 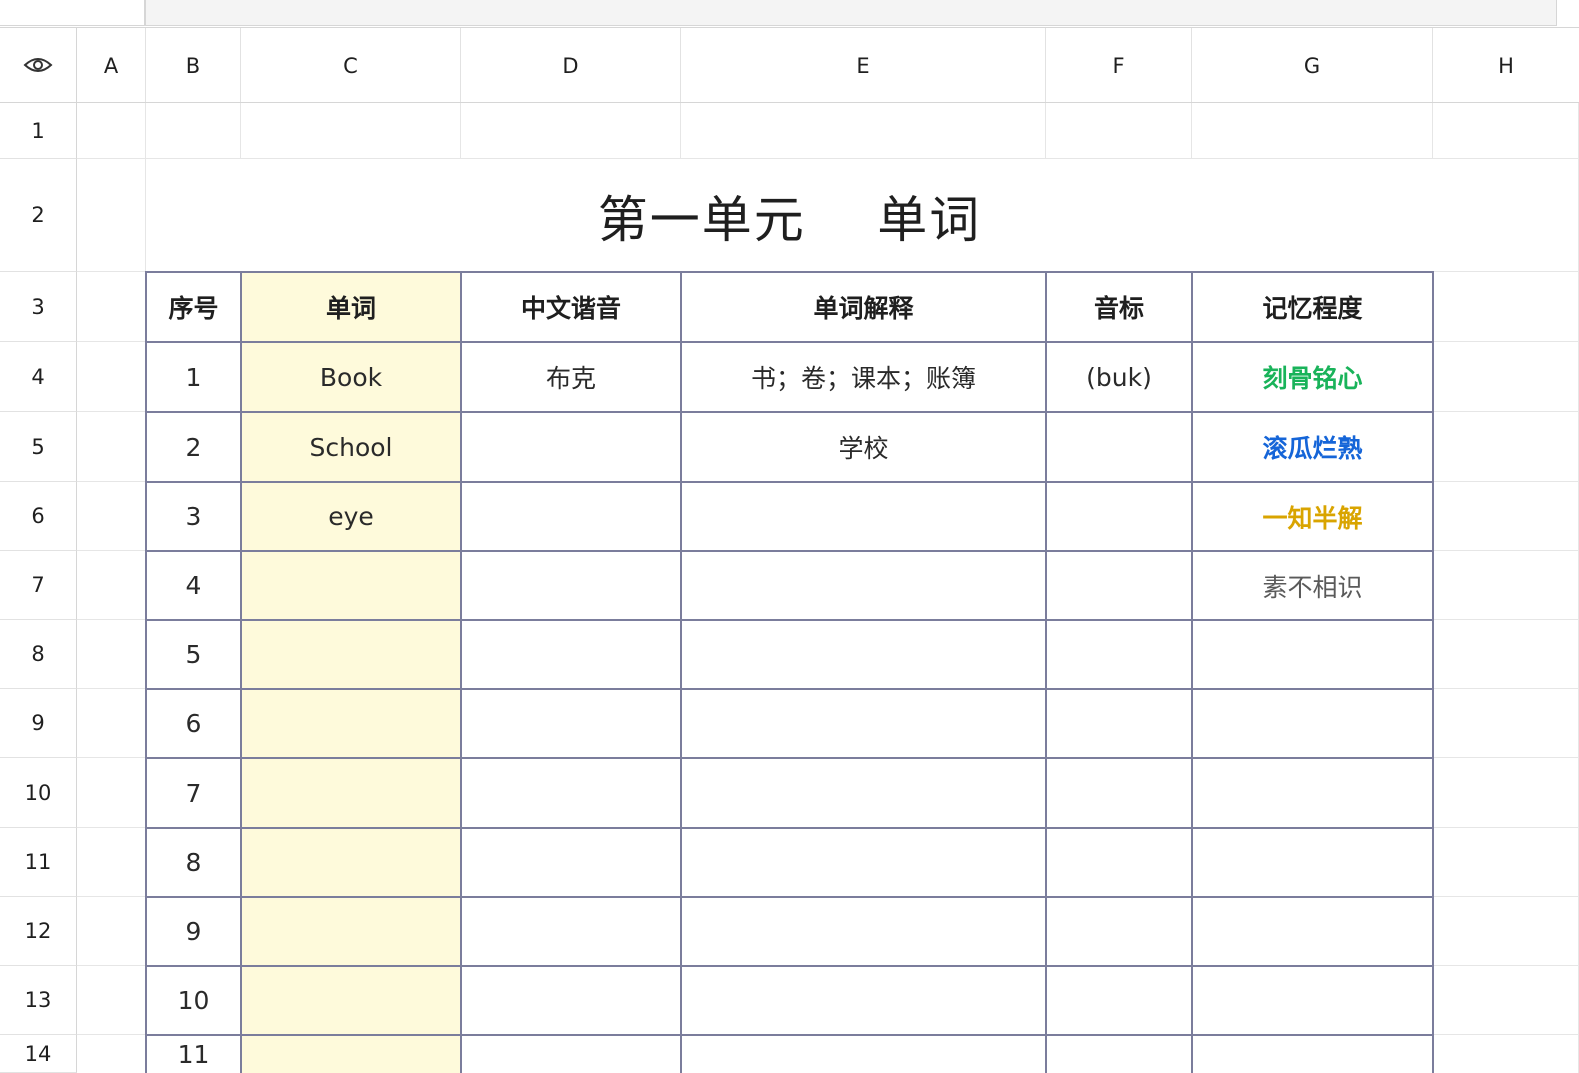 What do you see at coordinates (38, 723) in the screenshot?
I see `row-header-9: 9` at bounding box center [38, 723].